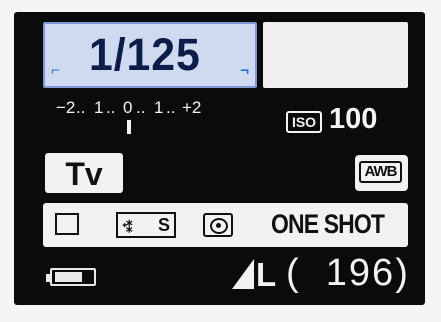  I want to click on shots-remaining-value: 196, so click(360, 273).